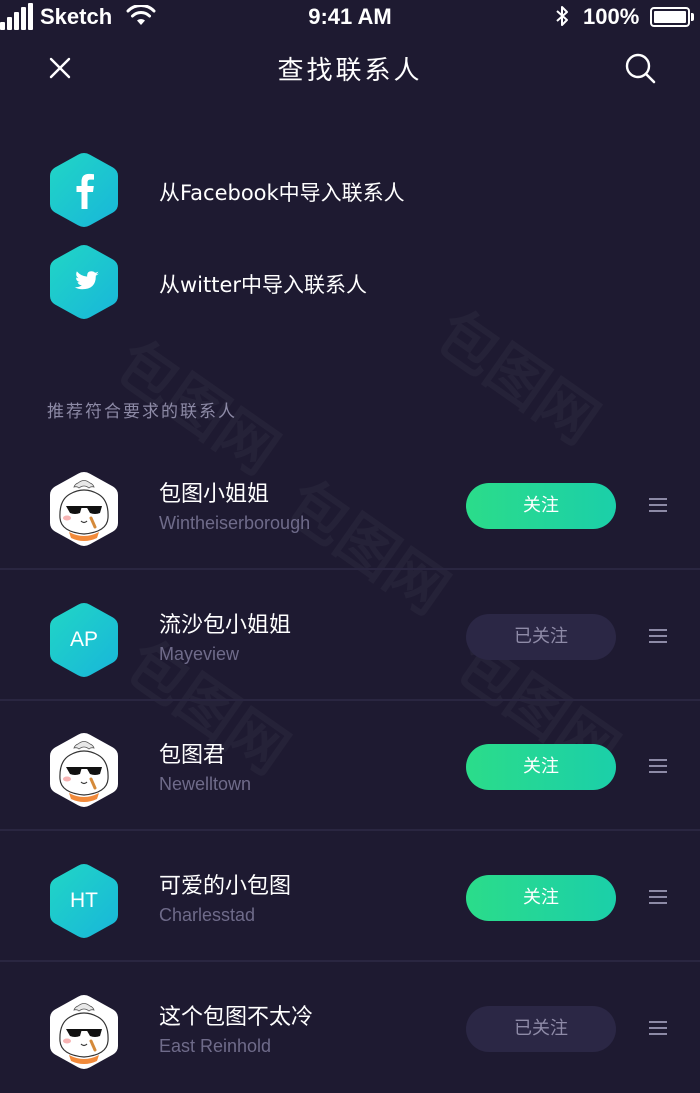 Image resolution: width=700 pixels, height=1093 pixels. What do you see at coordinates (562, 16) in the screenshot?
I see `bluetooth-icon` at bounding box center [562, 16].